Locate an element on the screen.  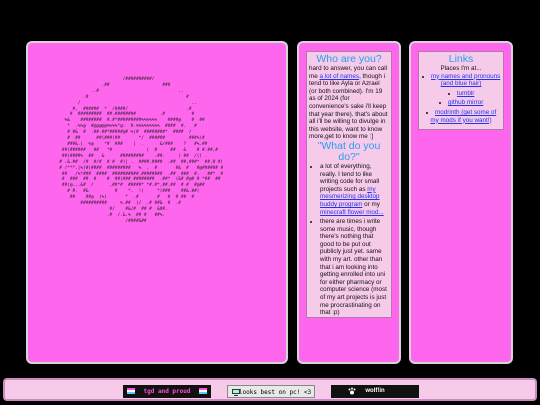
badge-label: wolf!in is located at coordinates (375, 391).